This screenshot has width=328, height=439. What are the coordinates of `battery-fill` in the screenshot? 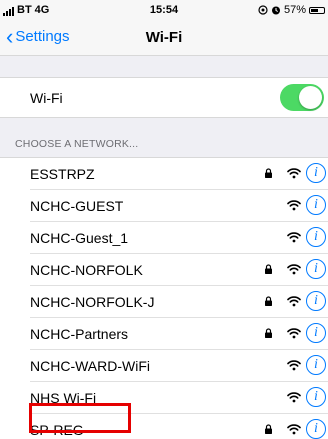 It's located at (314, 10).